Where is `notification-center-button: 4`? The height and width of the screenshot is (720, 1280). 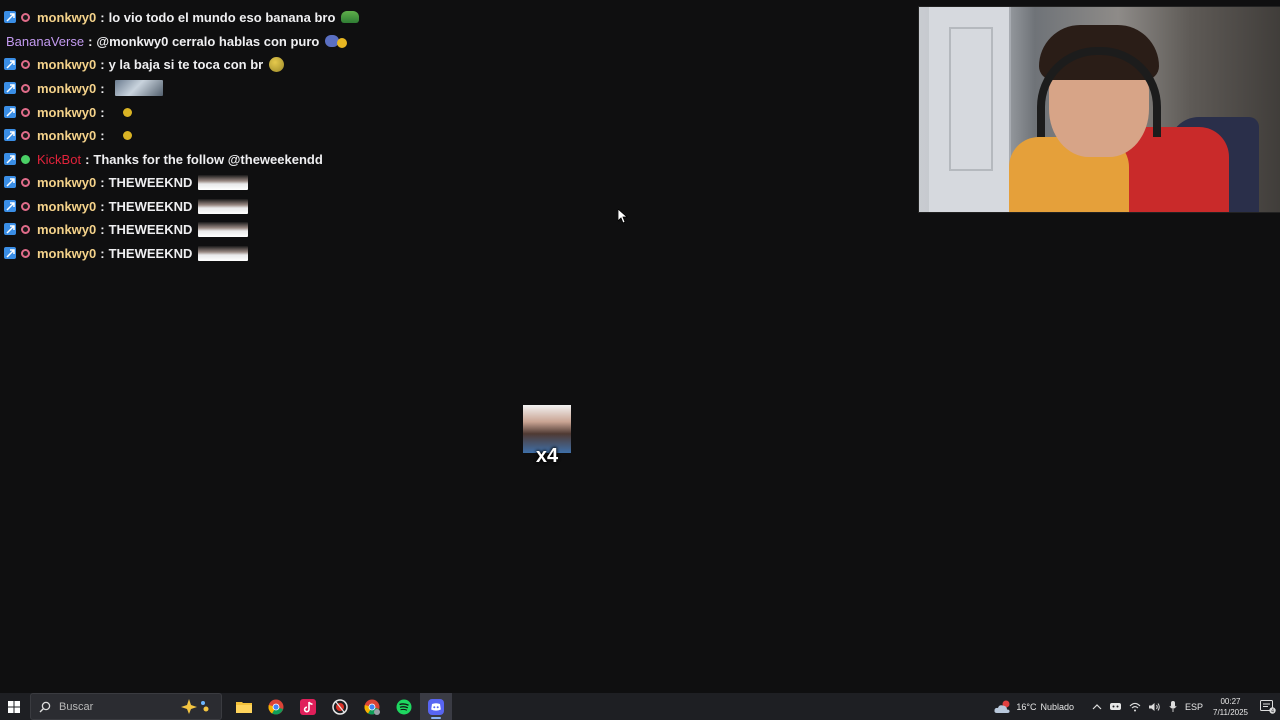
notification-center-button: 4 is located at coordinates (1268, 706).